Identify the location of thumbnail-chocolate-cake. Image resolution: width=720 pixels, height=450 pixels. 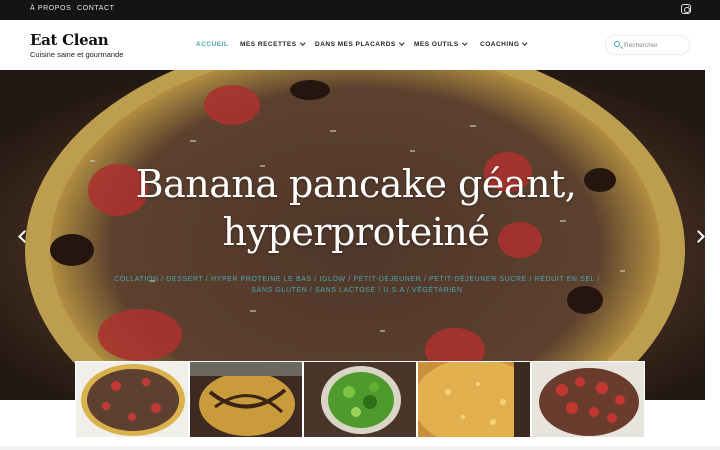
(246, 399).